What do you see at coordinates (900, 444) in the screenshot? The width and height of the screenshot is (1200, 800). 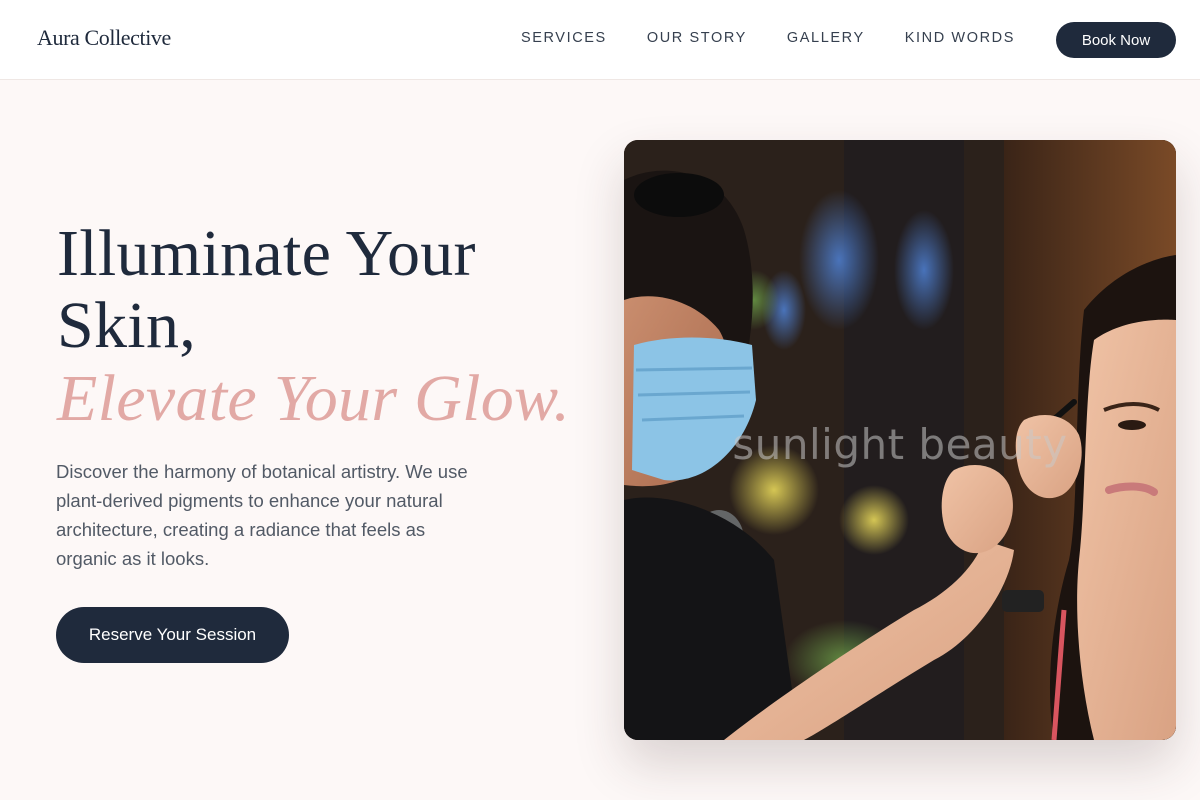 I see `image-watermark-caption: sunlight beauty` at bounding box center [900, 444].